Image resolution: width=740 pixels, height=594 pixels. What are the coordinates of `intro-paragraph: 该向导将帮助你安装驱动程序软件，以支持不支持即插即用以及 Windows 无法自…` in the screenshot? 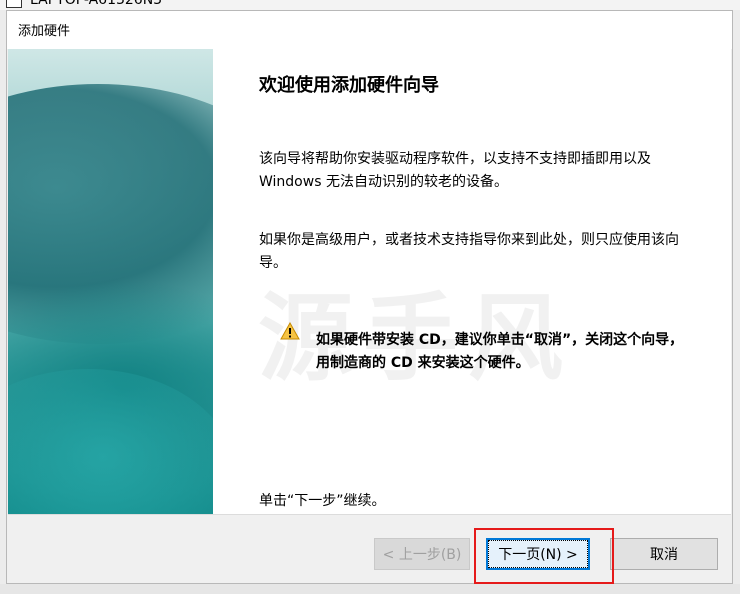 It's located at (455, 170).